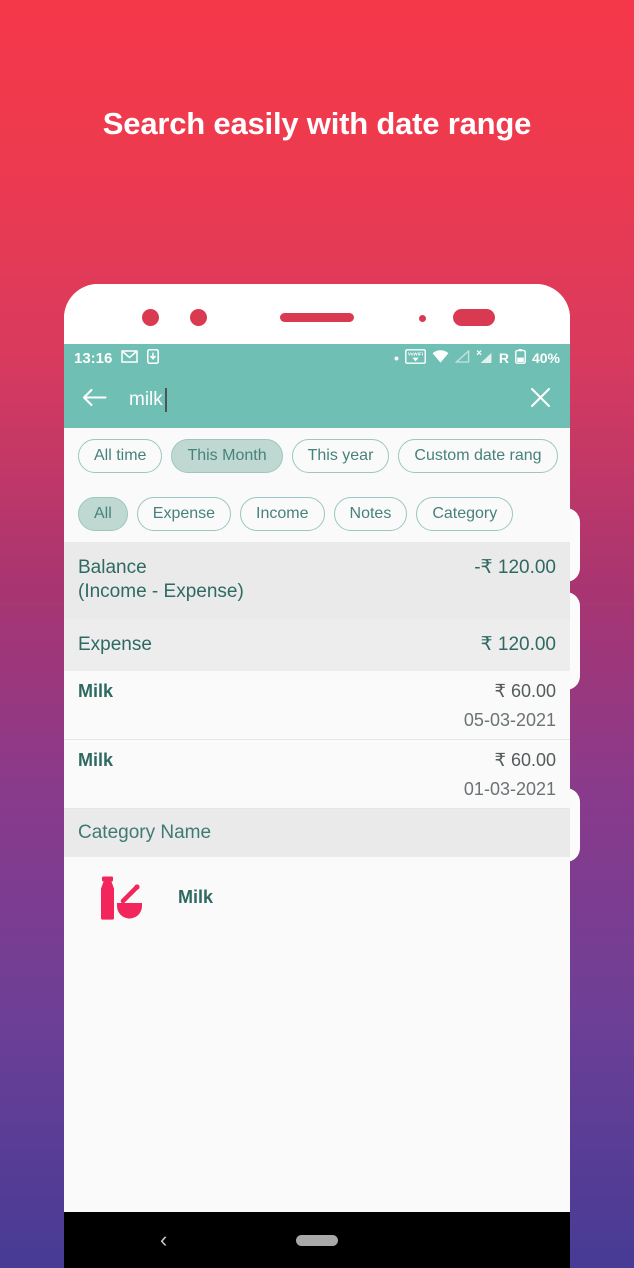 This screenshot has height=1268, width=634. I want to click on text-cursor, so click(165, 400).